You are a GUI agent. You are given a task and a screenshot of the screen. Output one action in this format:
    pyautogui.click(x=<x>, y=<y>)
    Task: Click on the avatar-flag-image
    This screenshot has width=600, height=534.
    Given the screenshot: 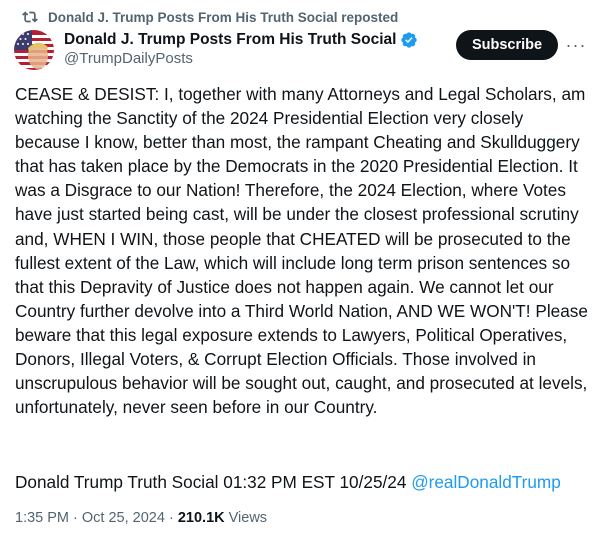 What is the action you would take?
    pyautogui.click(x=34, y=50)
    